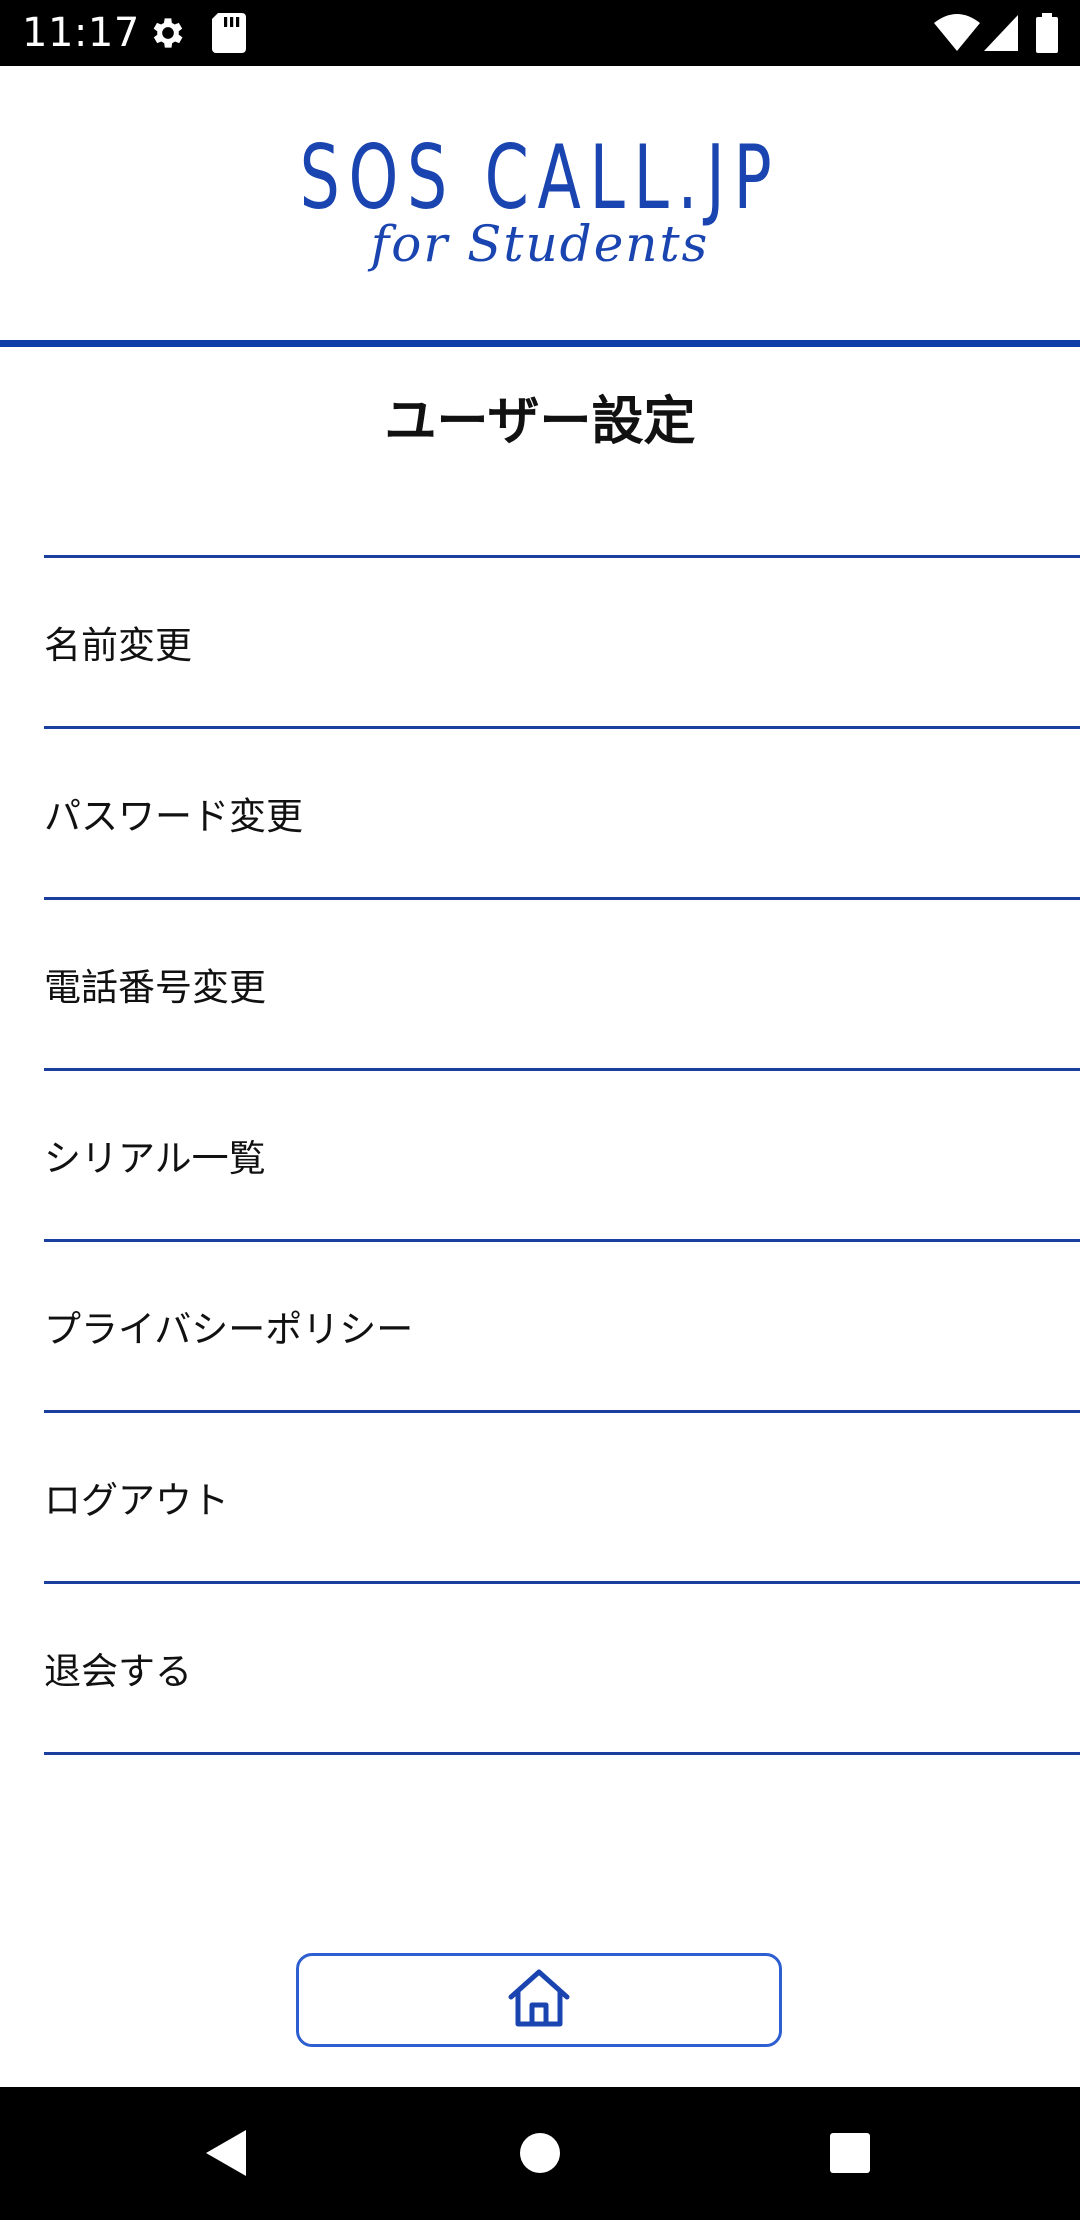 This screenshot has height=2220, width=1080. Describe the element at coordinates (229, 1329) in the screenshot. I see `menu-item-label: プライバシーポリシー` at that location.